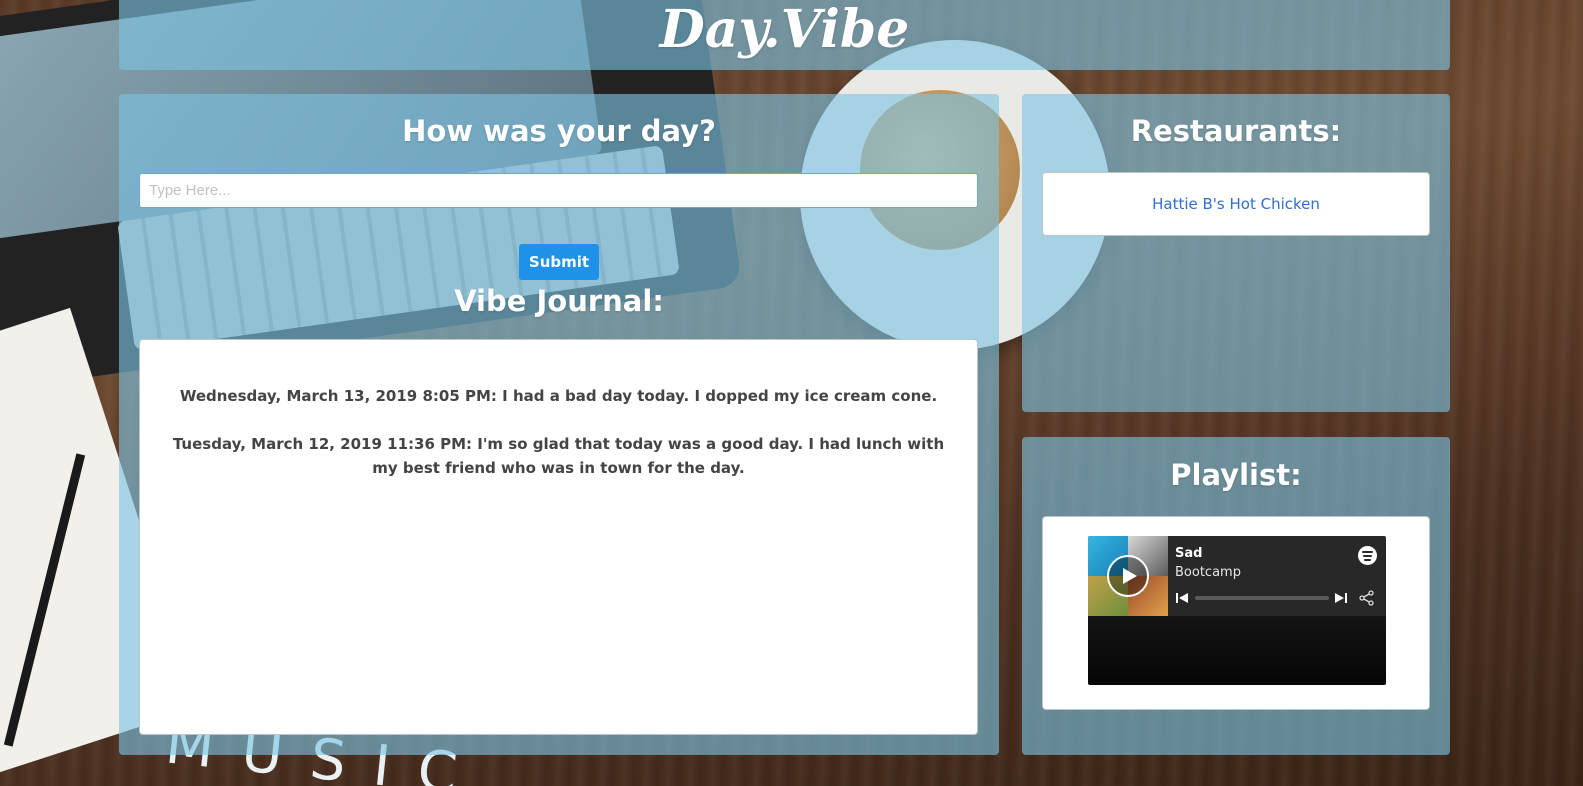 The height and width of the screenshot is (786, 1583). What do you see at coordinates (1367, 598) in the screenshot?
I see `share-icon` at bounding box center [1367, 598].